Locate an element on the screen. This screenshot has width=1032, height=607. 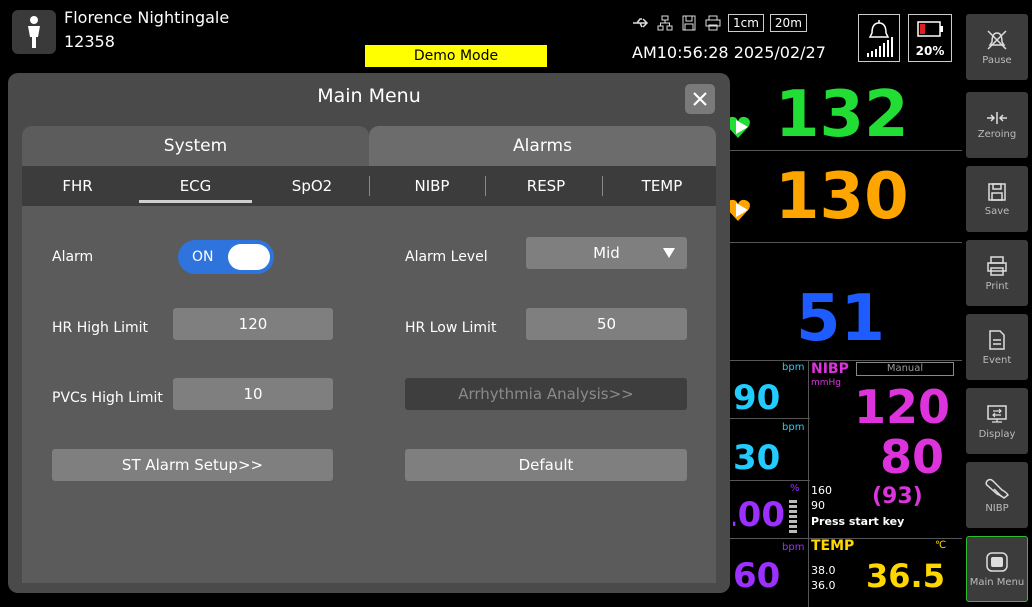
zeroing-icon is located at coordinates (997, 117).